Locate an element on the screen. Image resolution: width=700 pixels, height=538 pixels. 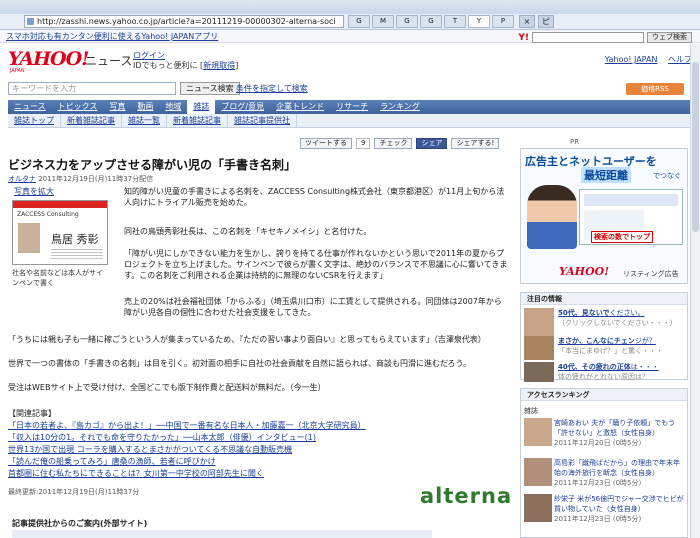
tweet-count: 9 is located at coordinates (363, 143).